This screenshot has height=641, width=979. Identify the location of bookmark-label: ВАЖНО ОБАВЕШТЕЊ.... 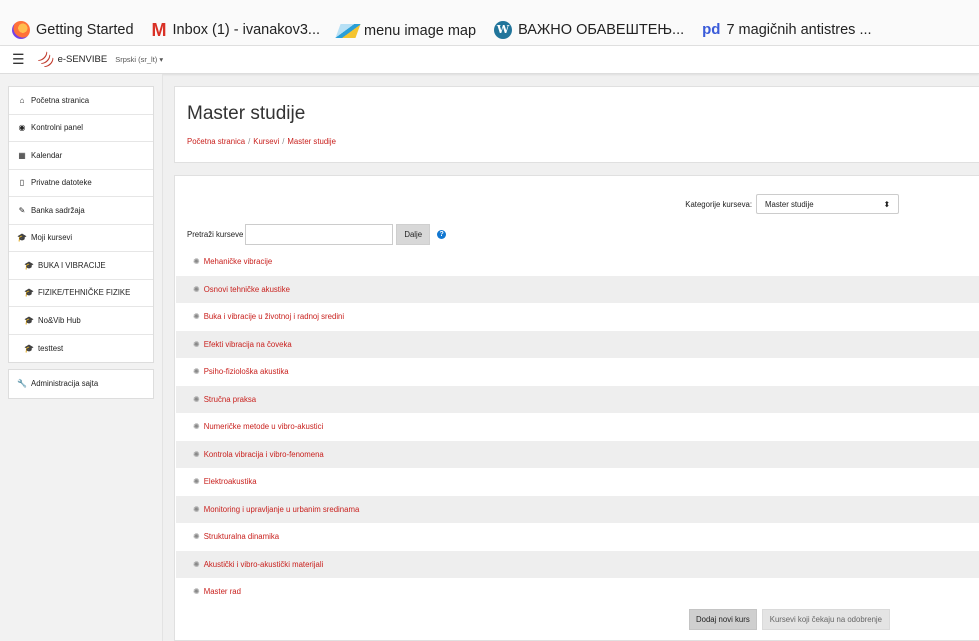
(601, 30).